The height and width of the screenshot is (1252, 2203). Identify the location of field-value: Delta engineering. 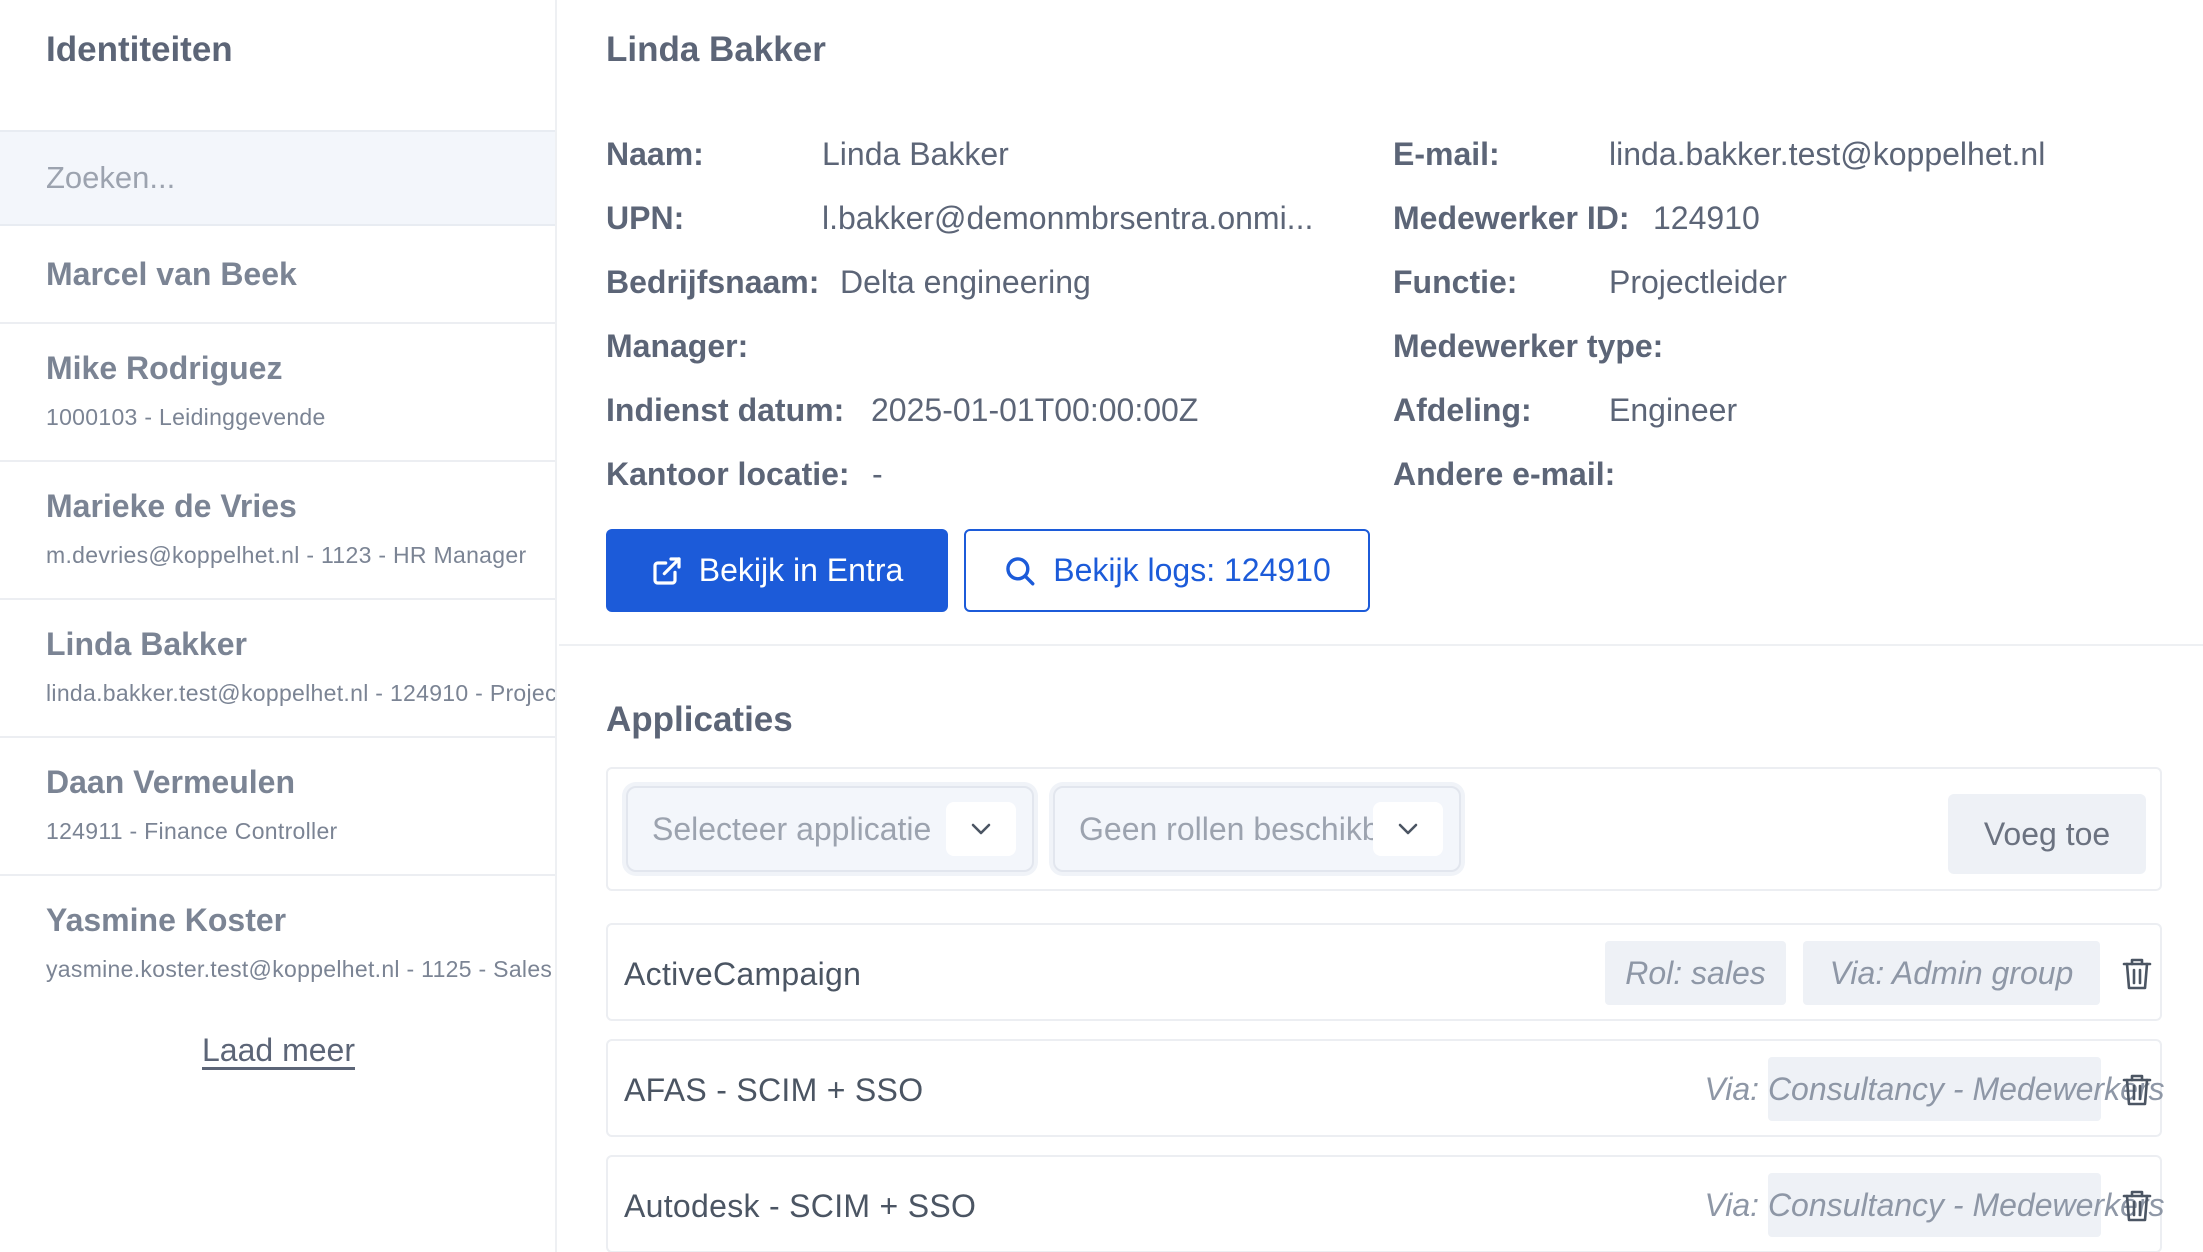
(965, 282).